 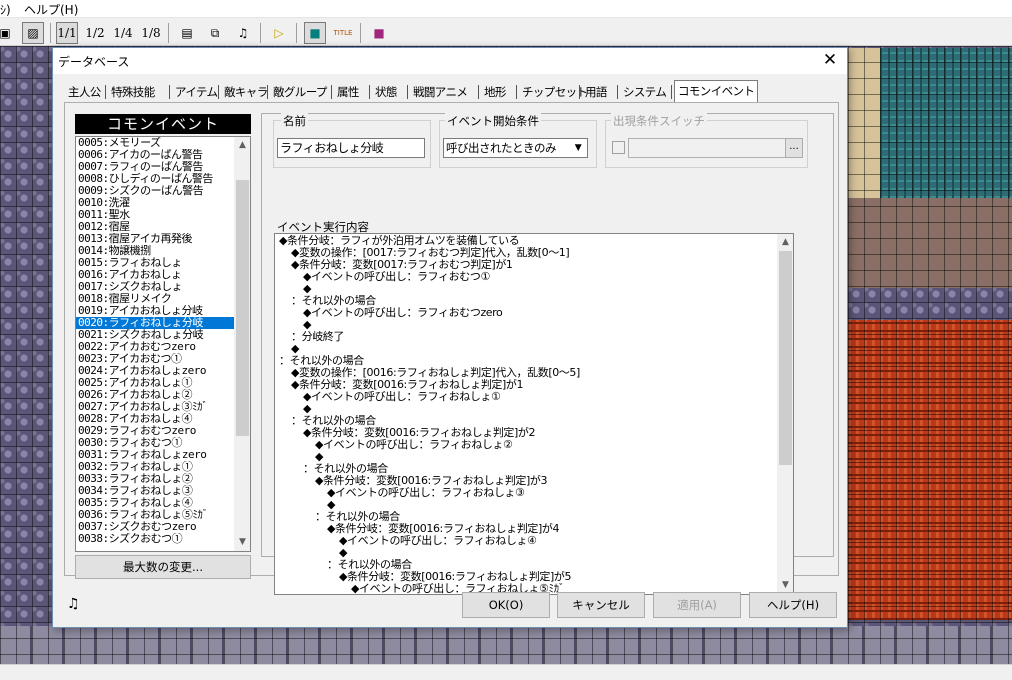 What do you see at coordinates (155, 167) in the screenshot?
I see `list-item: 0007:ラフィのーぱん警告` at bounding box center [155, 167].